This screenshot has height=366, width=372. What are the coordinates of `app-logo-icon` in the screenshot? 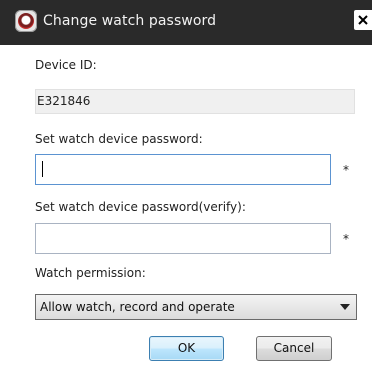 It's located at (26, 21).